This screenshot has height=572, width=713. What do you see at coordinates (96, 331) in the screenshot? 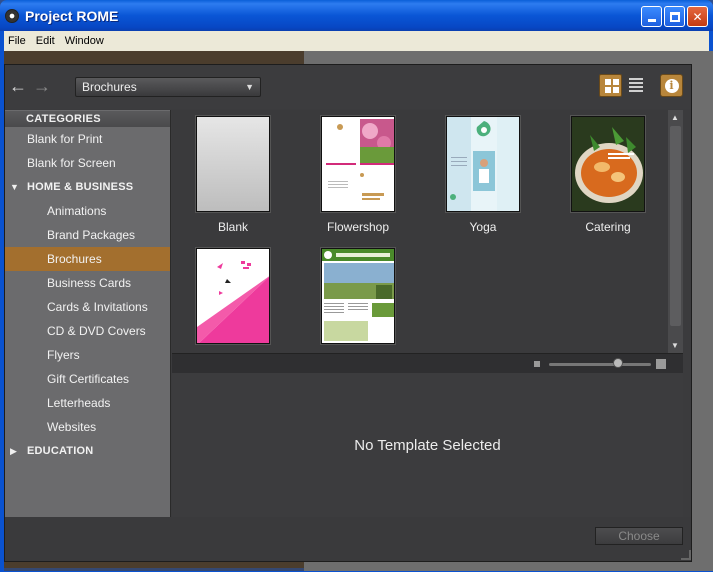
I see `sidebar-item-label: CD & DVD Covers` at bounding box center [96, 331].